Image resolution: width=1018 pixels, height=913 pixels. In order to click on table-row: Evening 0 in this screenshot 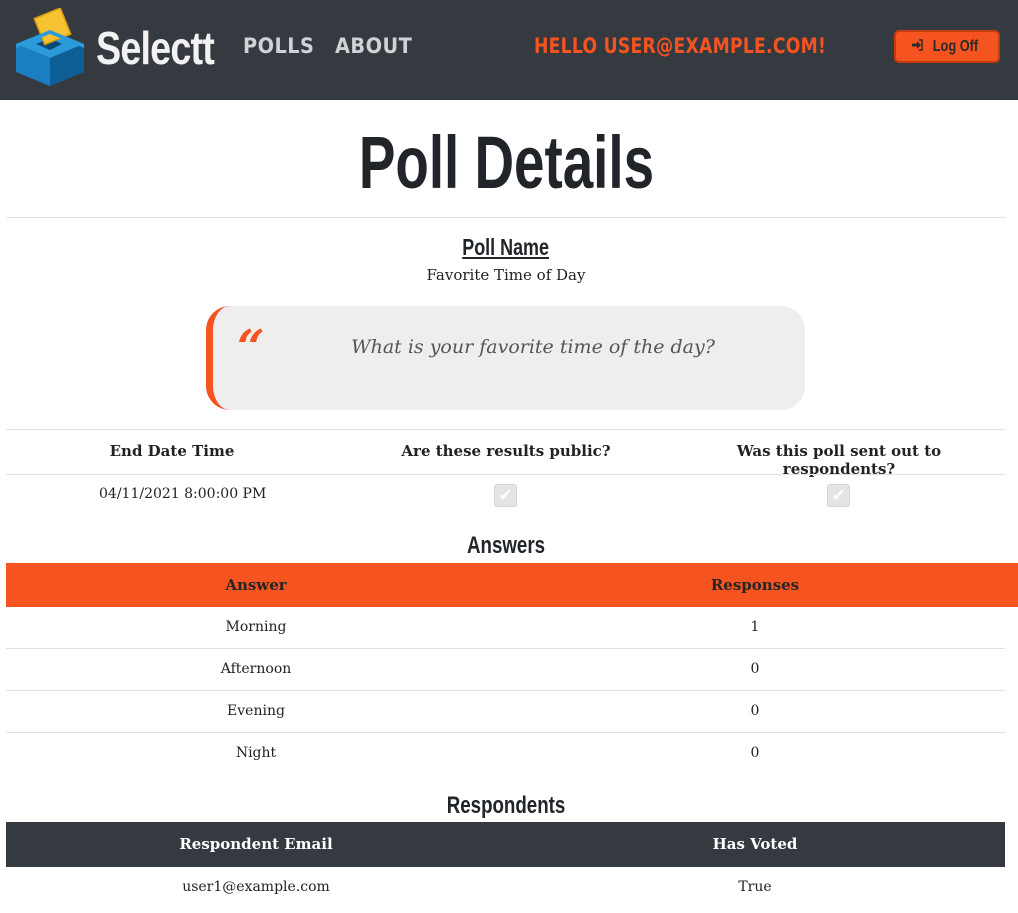, I will do `click(505, 712)`.